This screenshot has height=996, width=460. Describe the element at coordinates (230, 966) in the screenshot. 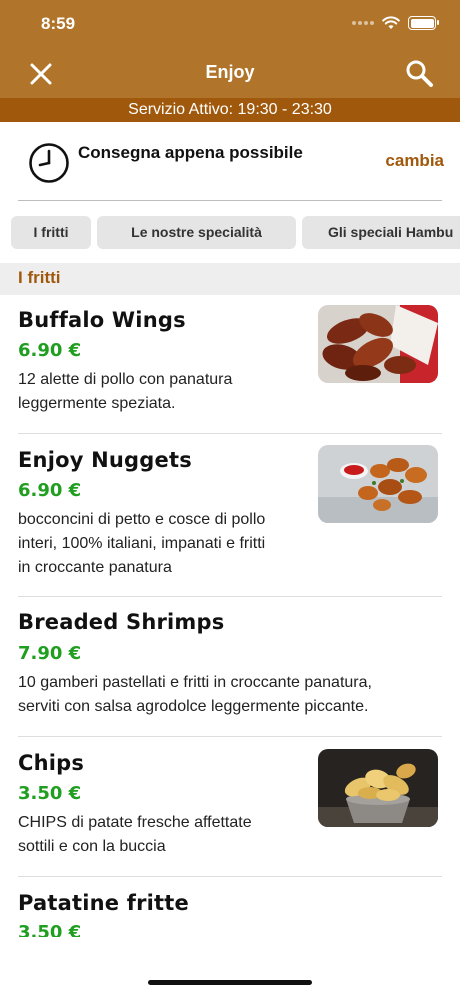

I see `bottom-safe-area` at that location.